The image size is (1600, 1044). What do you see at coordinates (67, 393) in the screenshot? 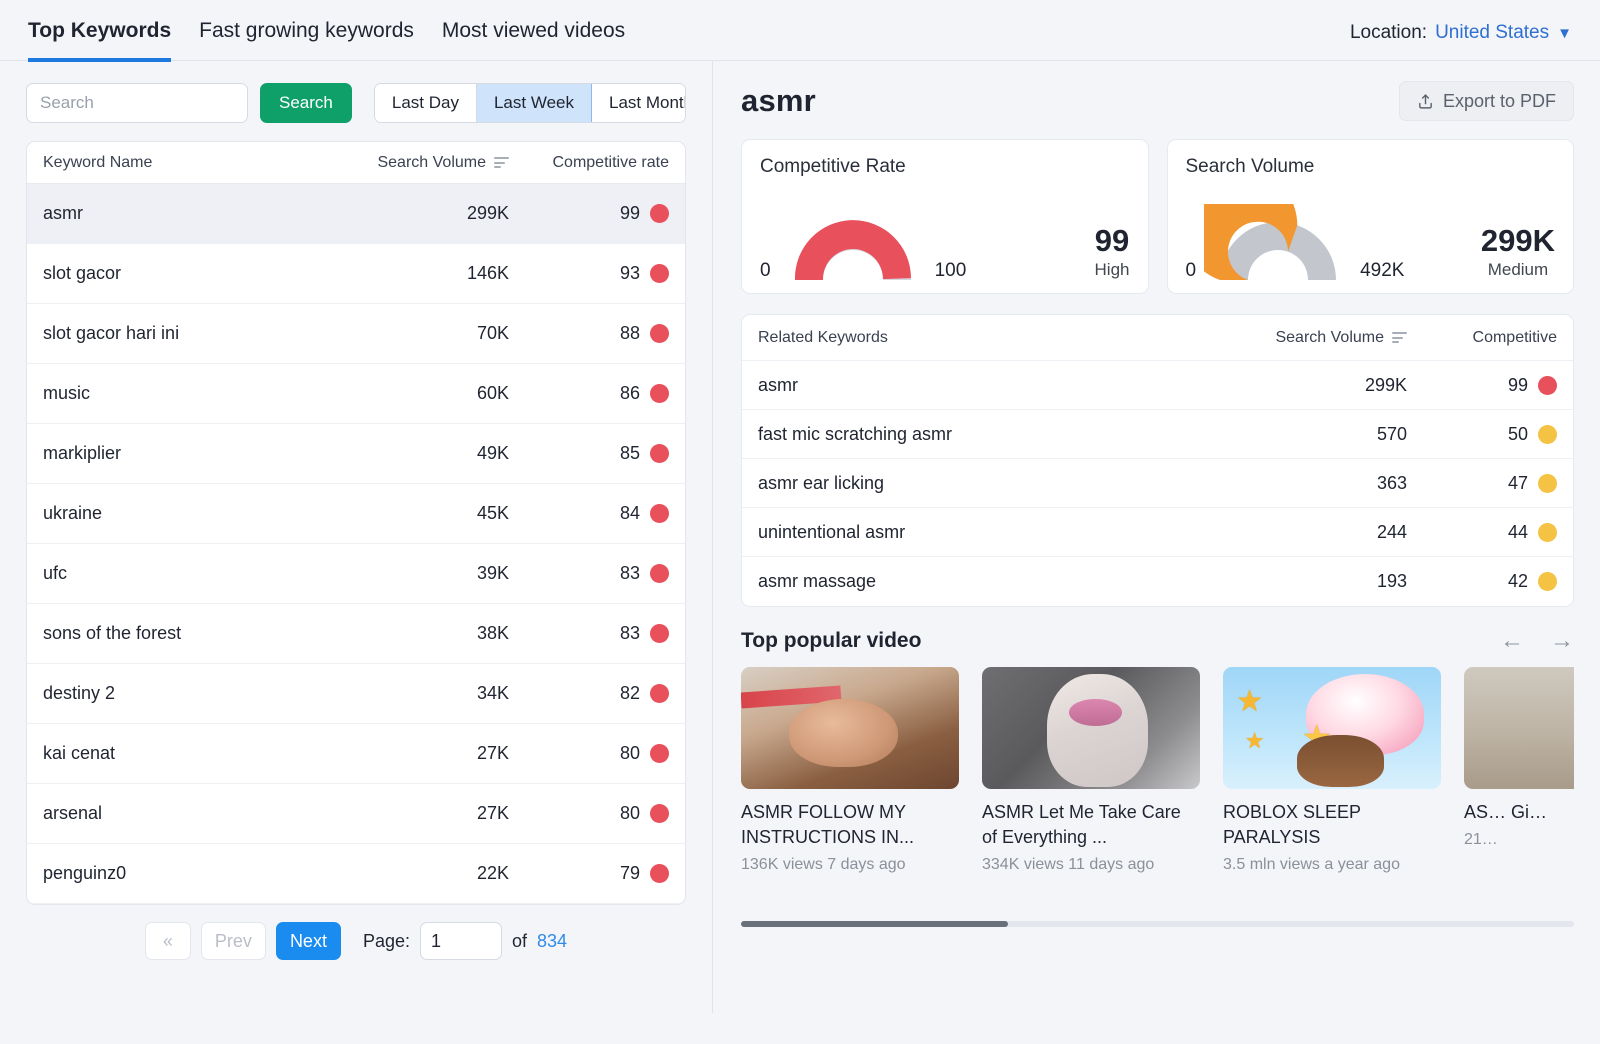
I see `keyword-name: music` at bounding box center [67, 393].